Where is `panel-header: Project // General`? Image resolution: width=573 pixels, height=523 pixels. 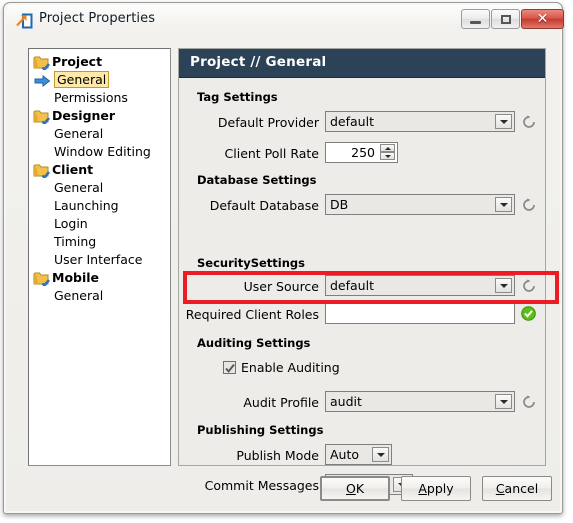 panel-header: Project // General is located at coordinates (362, 63).